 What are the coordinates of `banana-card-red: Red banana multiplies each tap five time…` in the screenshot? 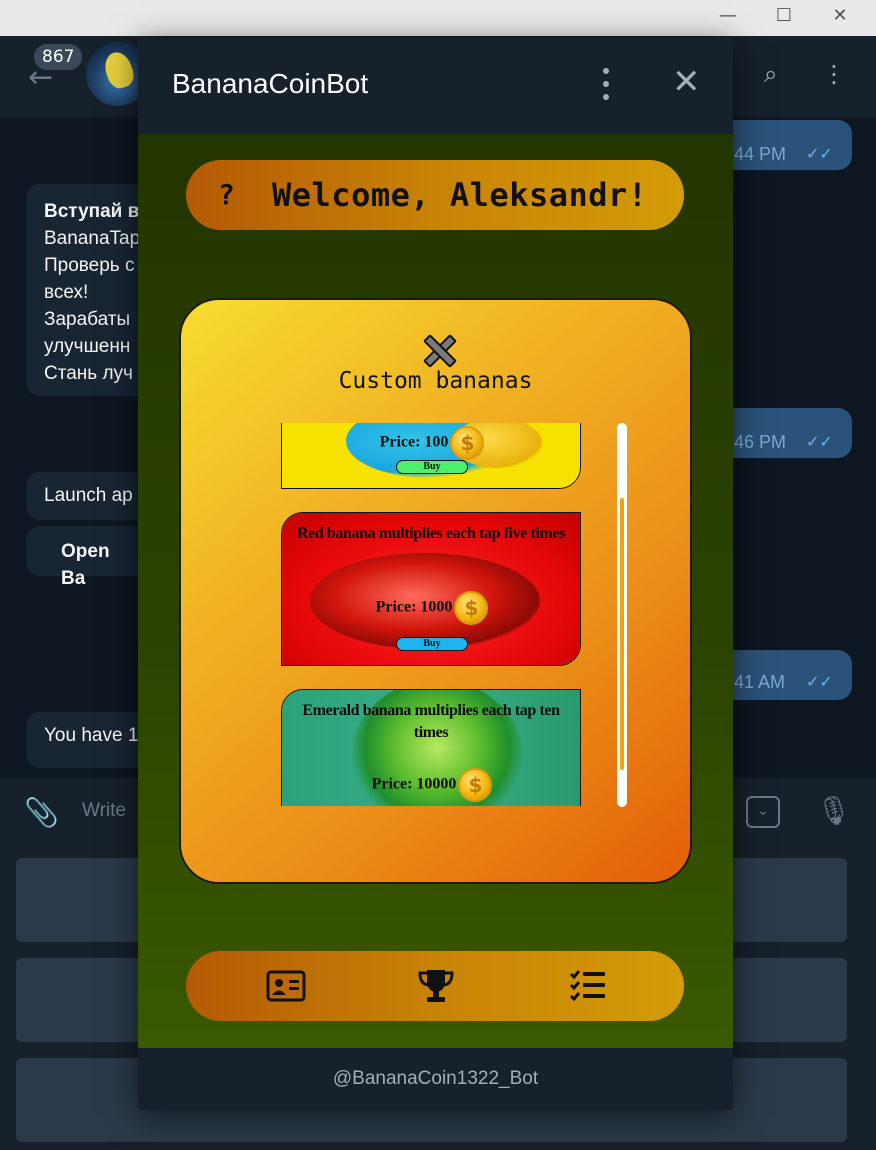 It's located at (431, 589).